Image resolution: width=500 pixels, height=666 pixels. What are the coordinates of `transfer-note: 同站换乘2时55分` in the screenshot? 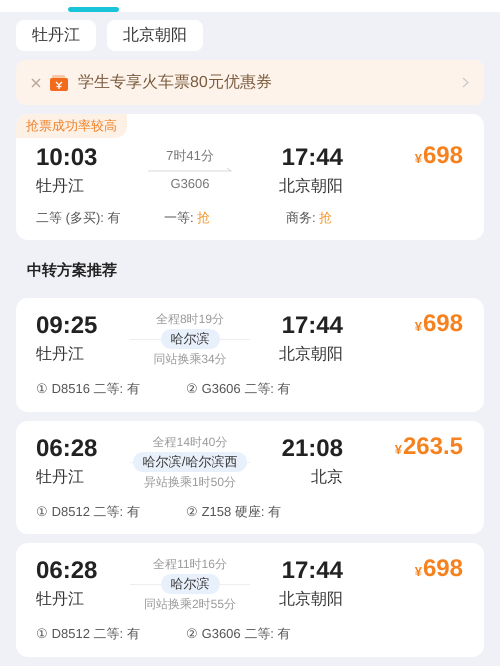 It's located at (190, 604).